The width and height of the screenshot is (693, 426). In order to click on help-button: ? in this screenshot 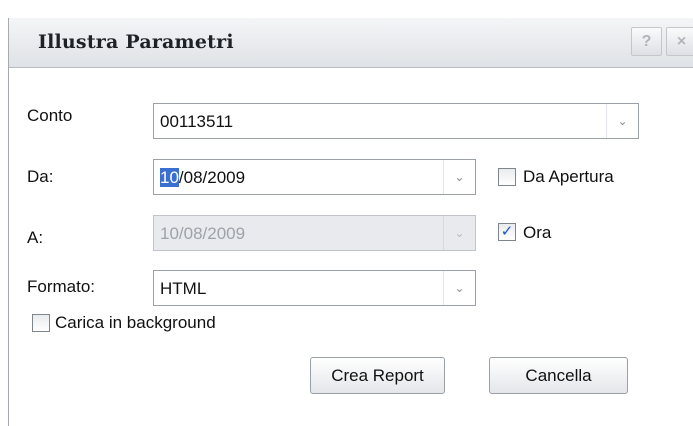, I will do `click(646, 41)`.